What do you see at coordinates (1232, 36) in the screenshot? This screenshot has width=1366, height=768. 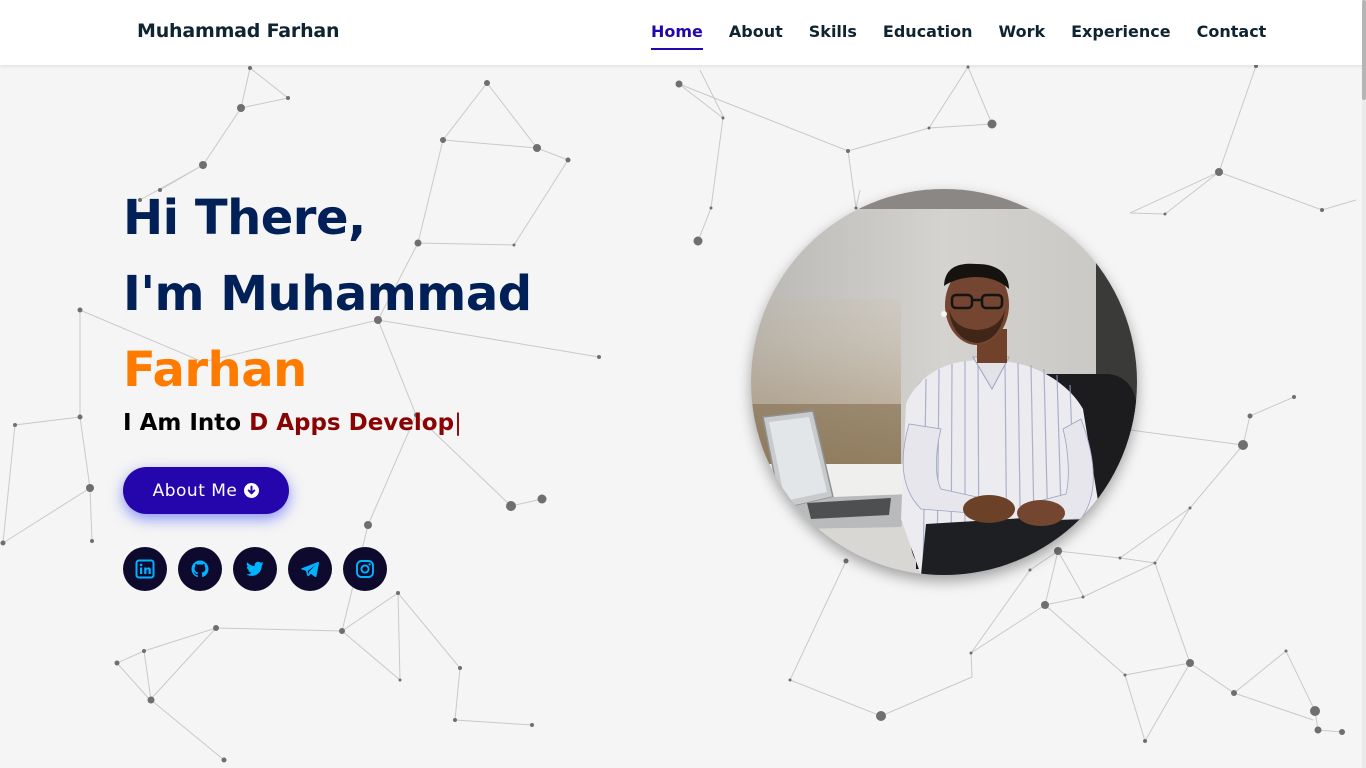 I see `nav-link-contact: Contact` at bounding box center [1232, 36].